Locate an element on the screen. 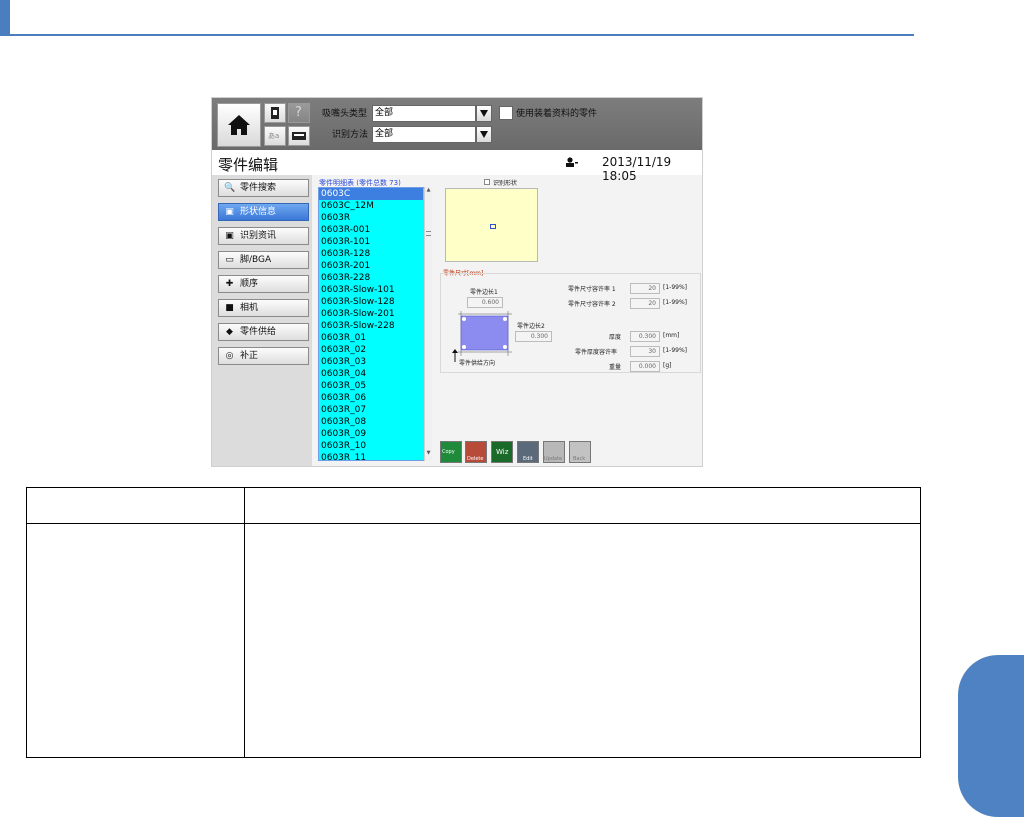  camera-icon: ■ is located at coordinates (229, 308).